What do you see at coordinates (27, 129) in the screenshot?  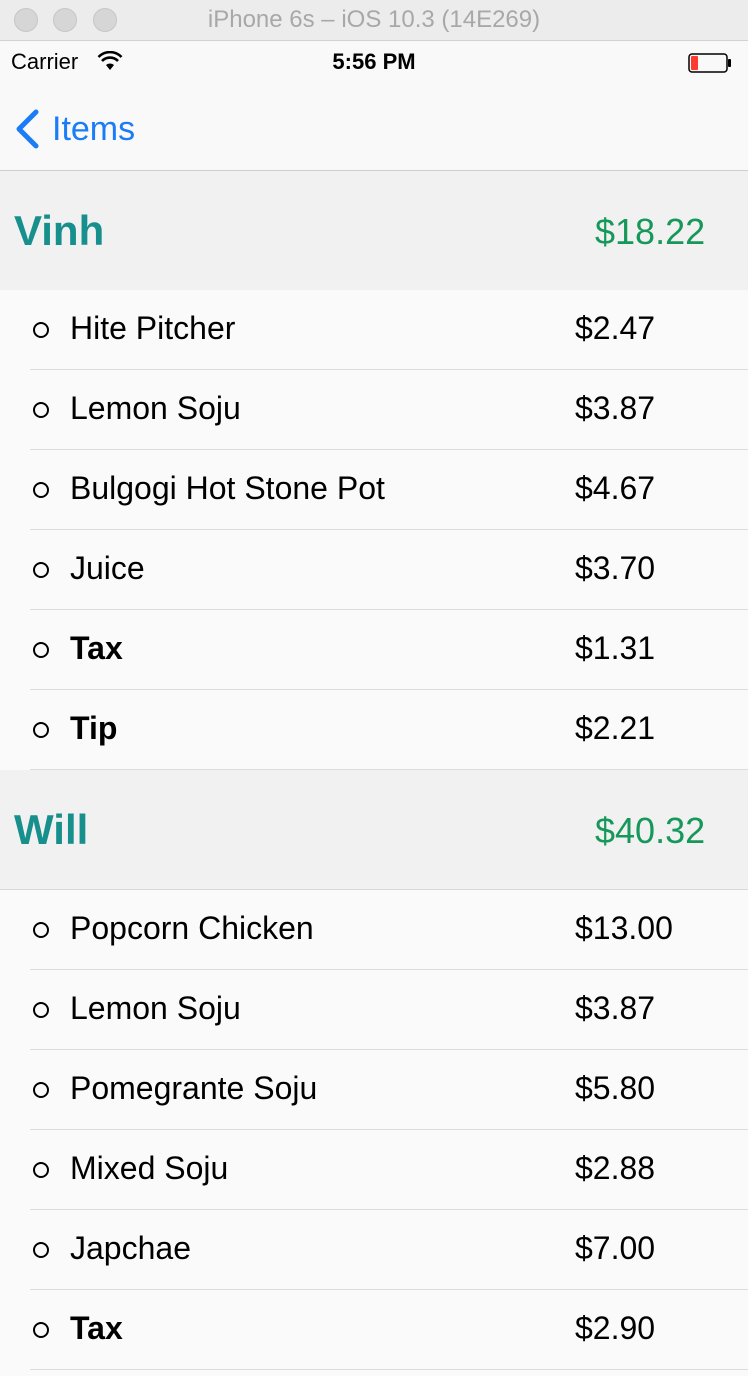 I see `chevron-left-icon` at bounding box center [27, 129].